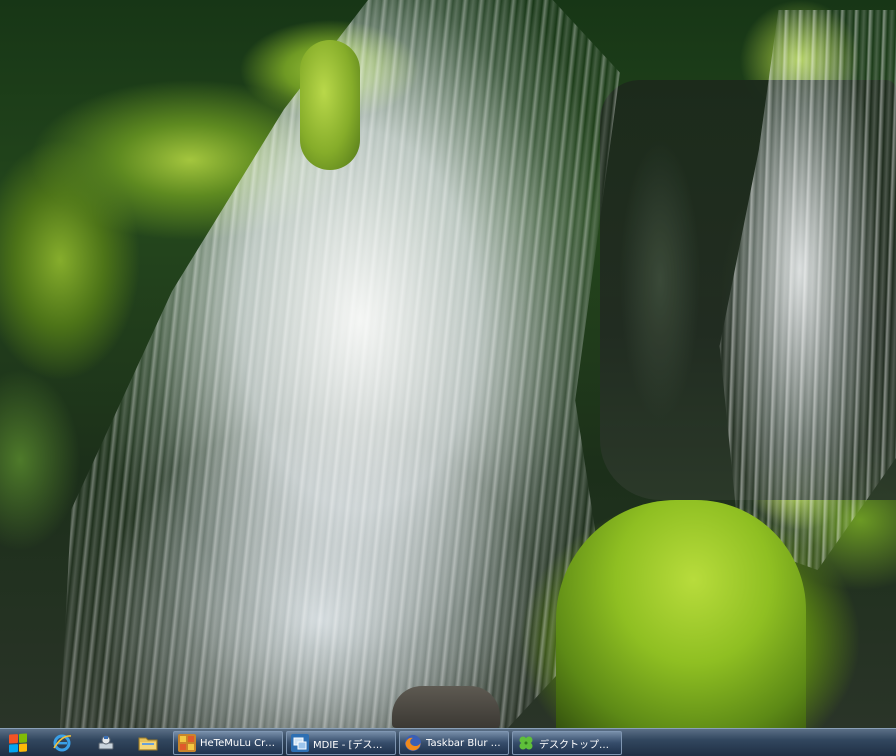 Image resolution: width=896 pixels, height=756 pixels. I want to click on windows-logo-icon, so click(18, 743).